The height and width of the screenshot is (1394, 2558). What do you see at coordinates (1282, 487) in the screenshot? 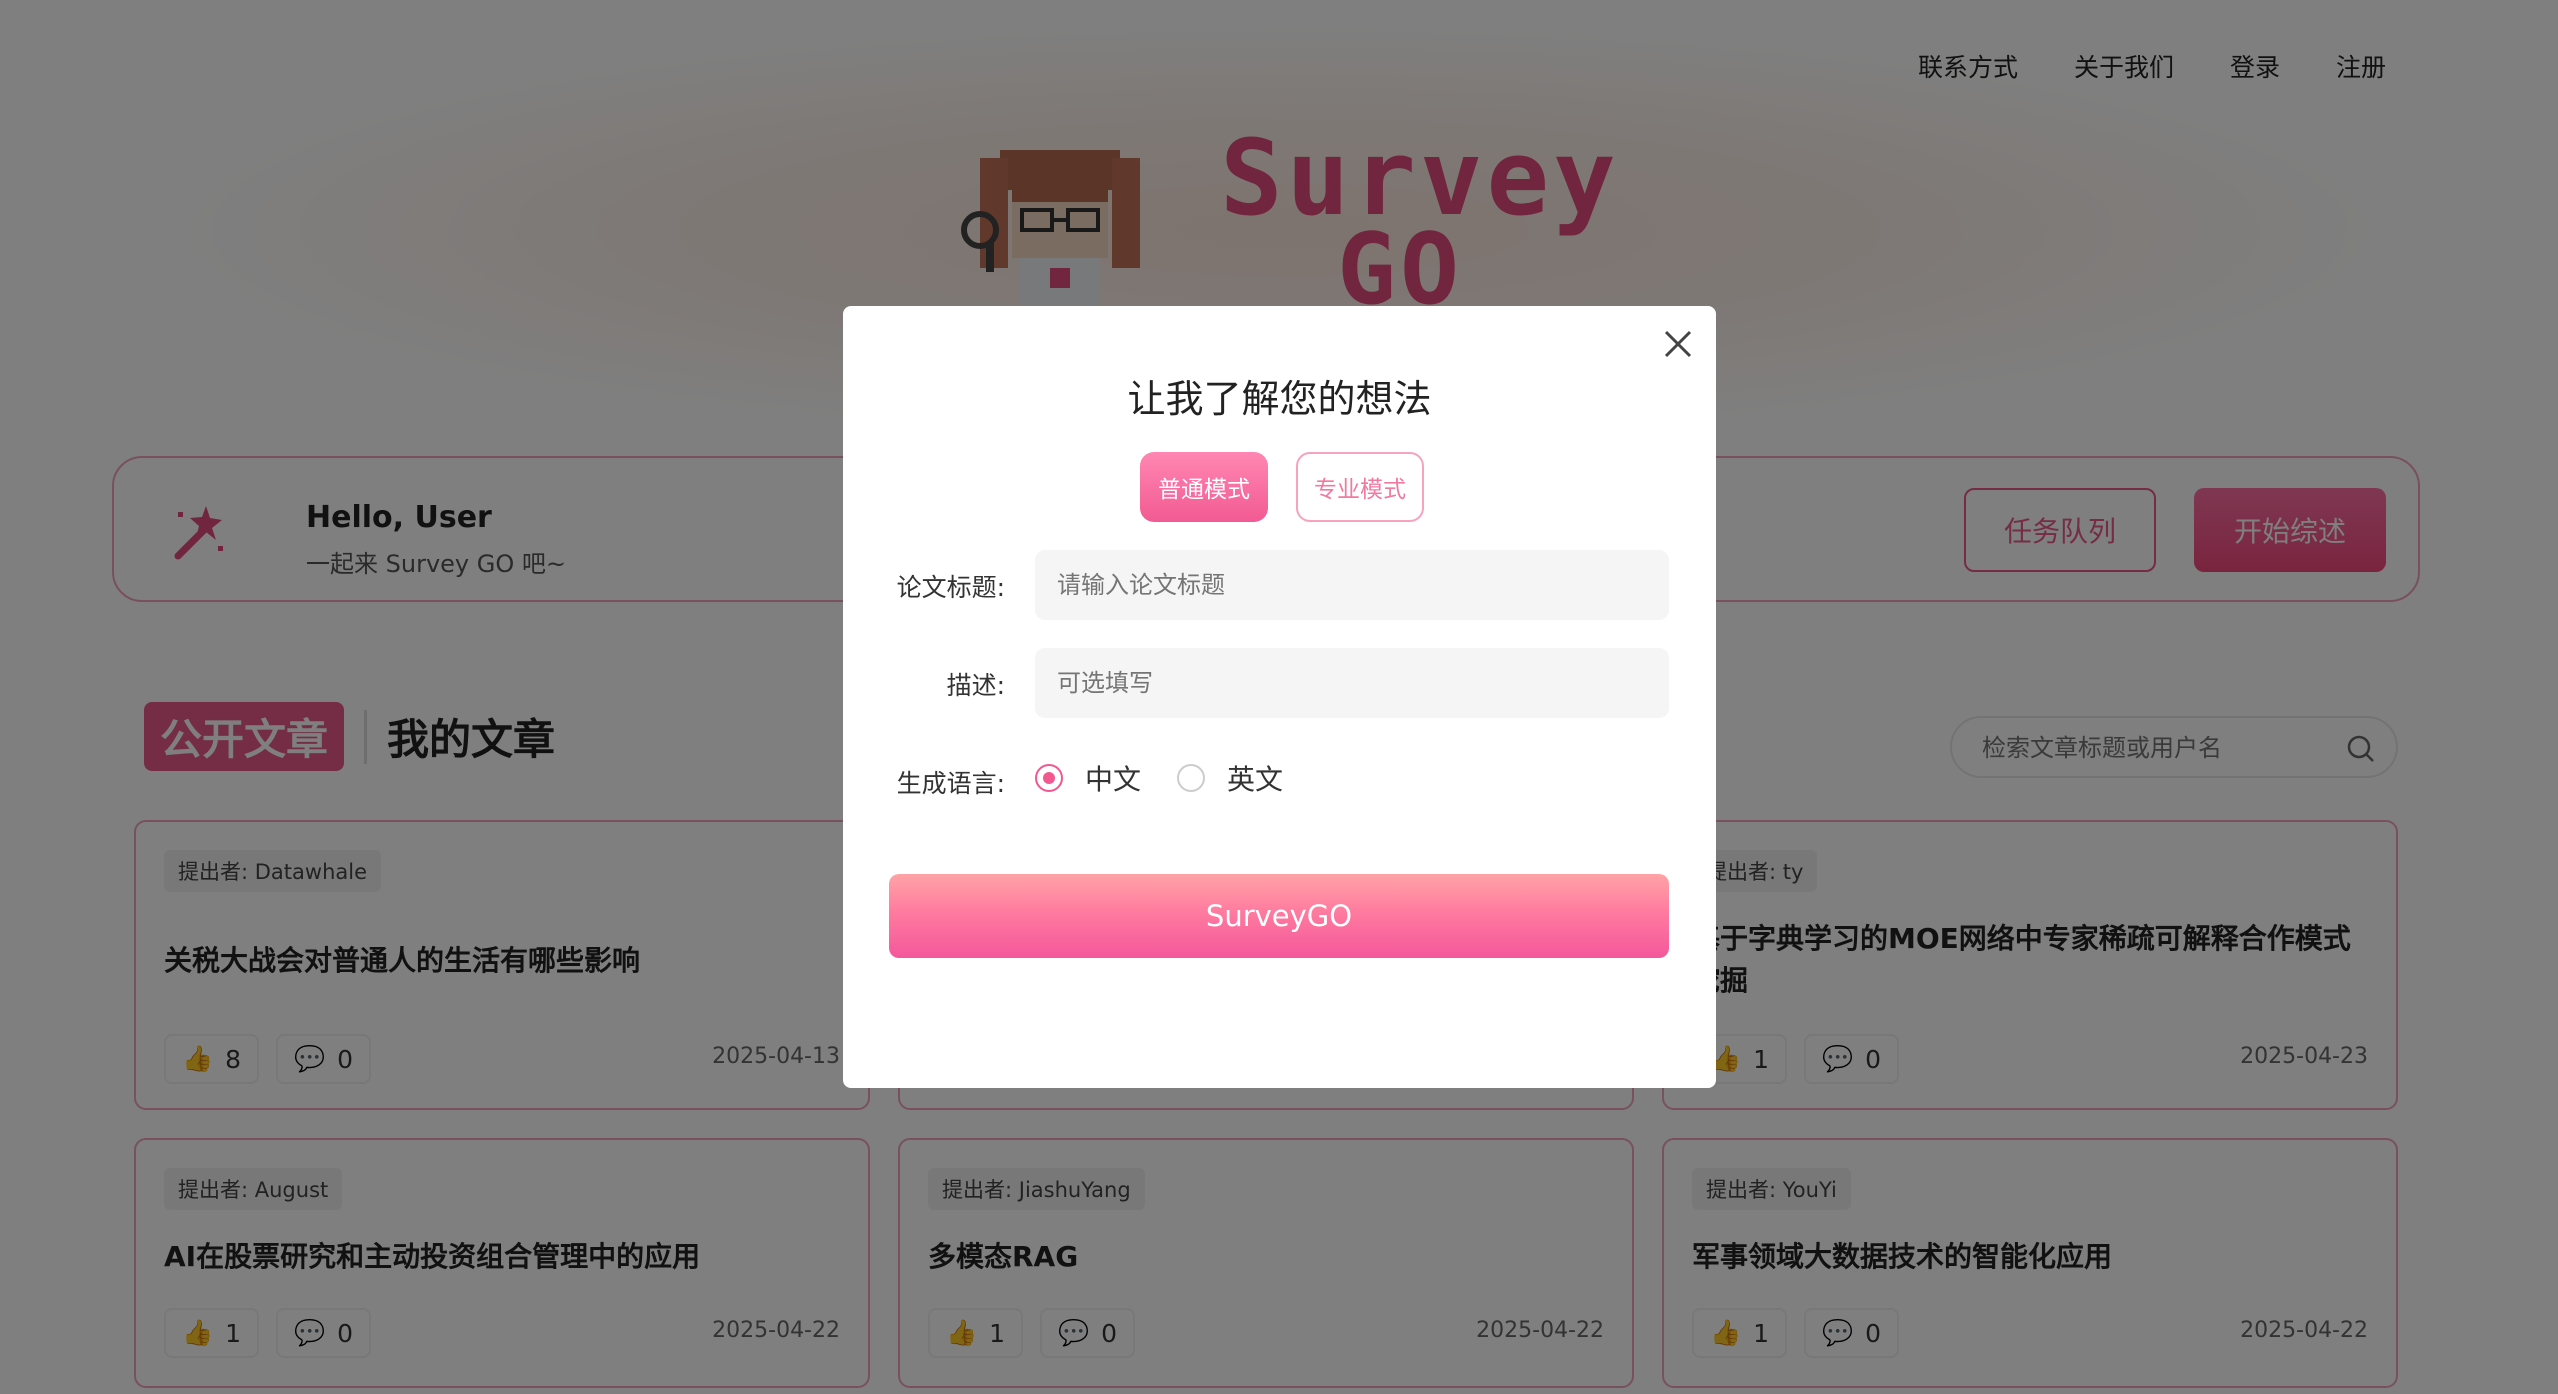
I see `mode-switch: 普通模式 专业模式` at bounding box center [1282, 487].